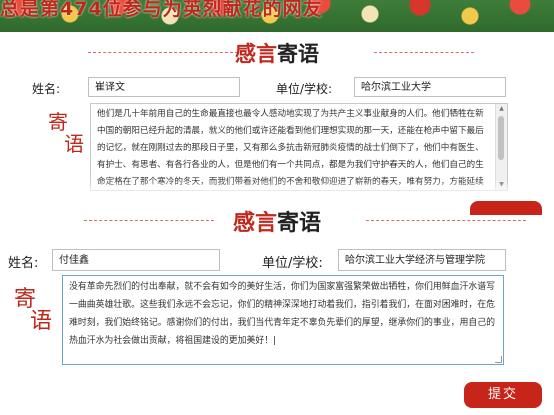 This screenshot has width=554, height=415. Describe the element at coordinates (256, 53) in the screenshot. I see `section-title-accent: 感言` at that location.